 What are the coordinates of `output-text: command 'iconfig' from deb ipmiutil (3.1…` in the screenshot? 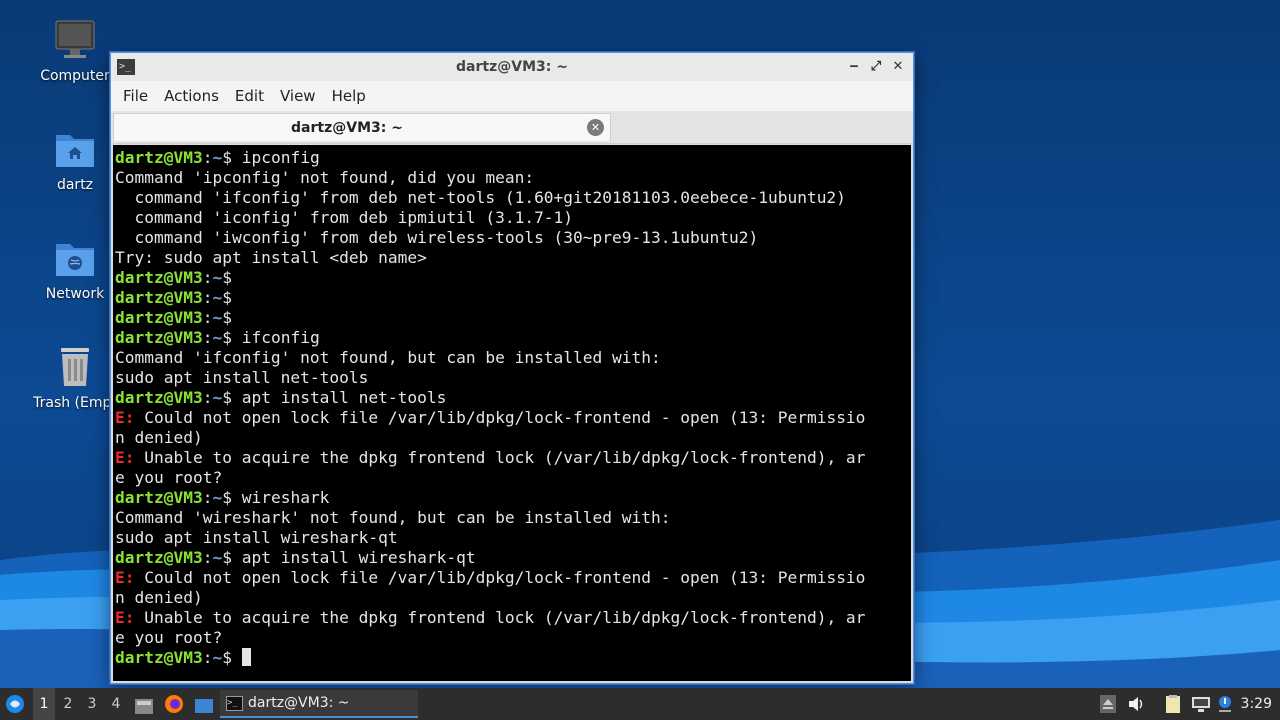 It's located at (344, 217).